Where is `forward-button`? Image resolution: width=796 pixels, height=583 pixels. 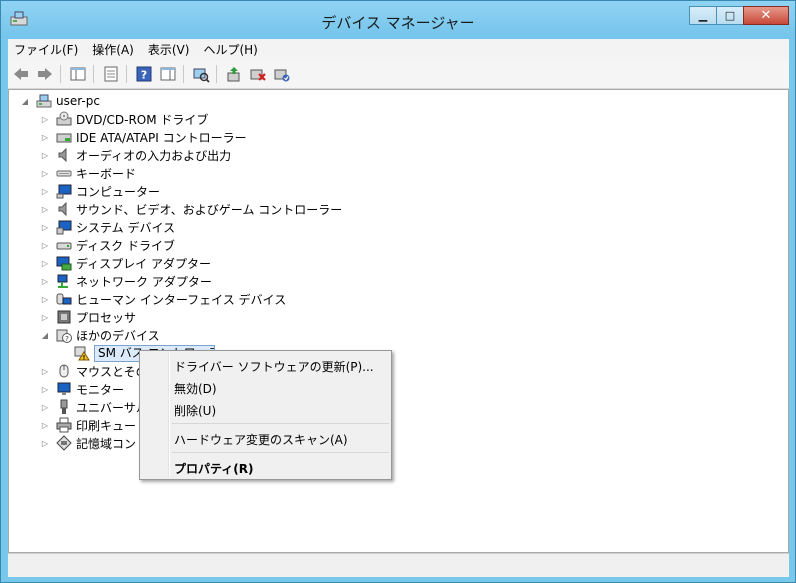
forward-button is located at coordinates (45, 74).